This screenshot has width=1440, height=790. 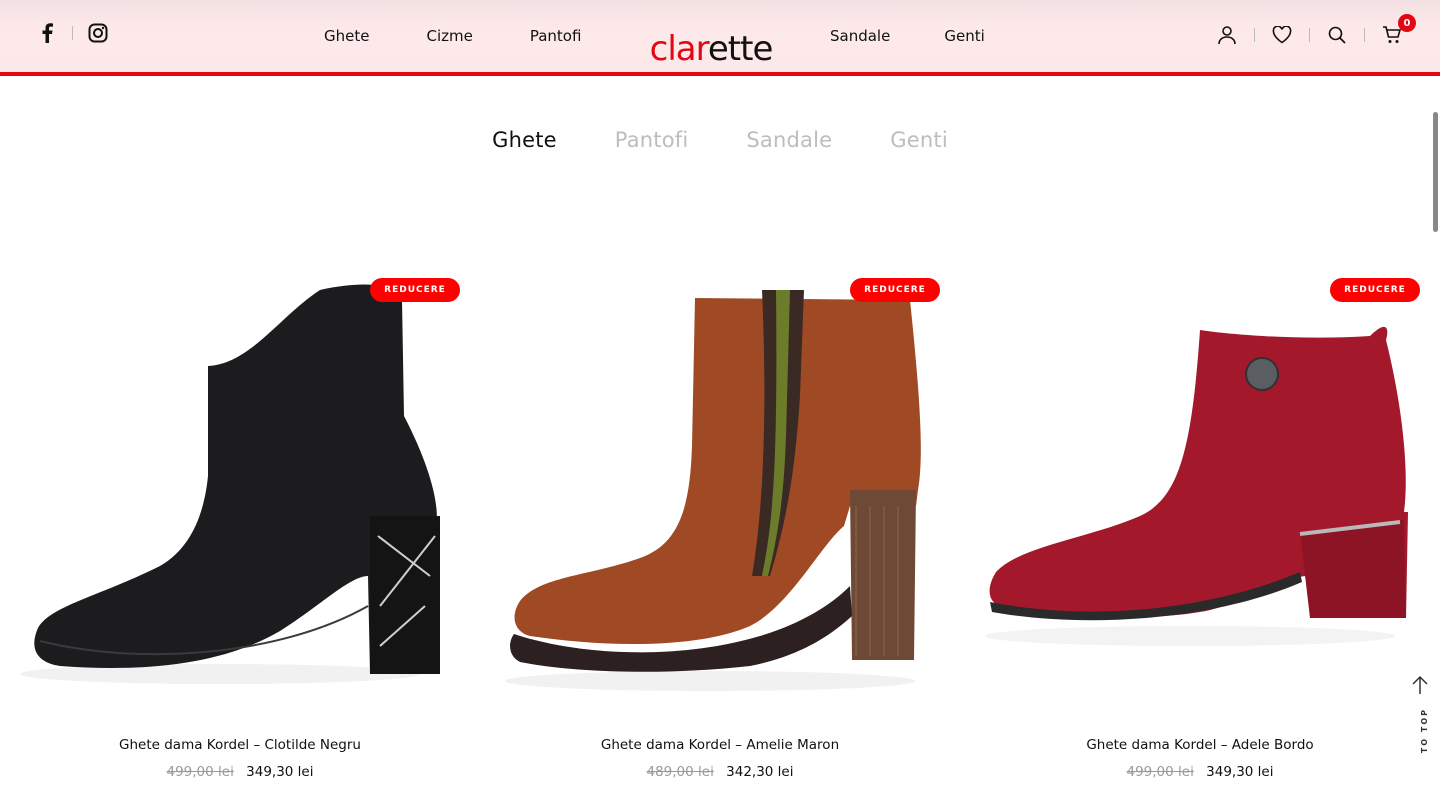 I want to click on wishlist-heart-icon, so click(x=1282, y=35).